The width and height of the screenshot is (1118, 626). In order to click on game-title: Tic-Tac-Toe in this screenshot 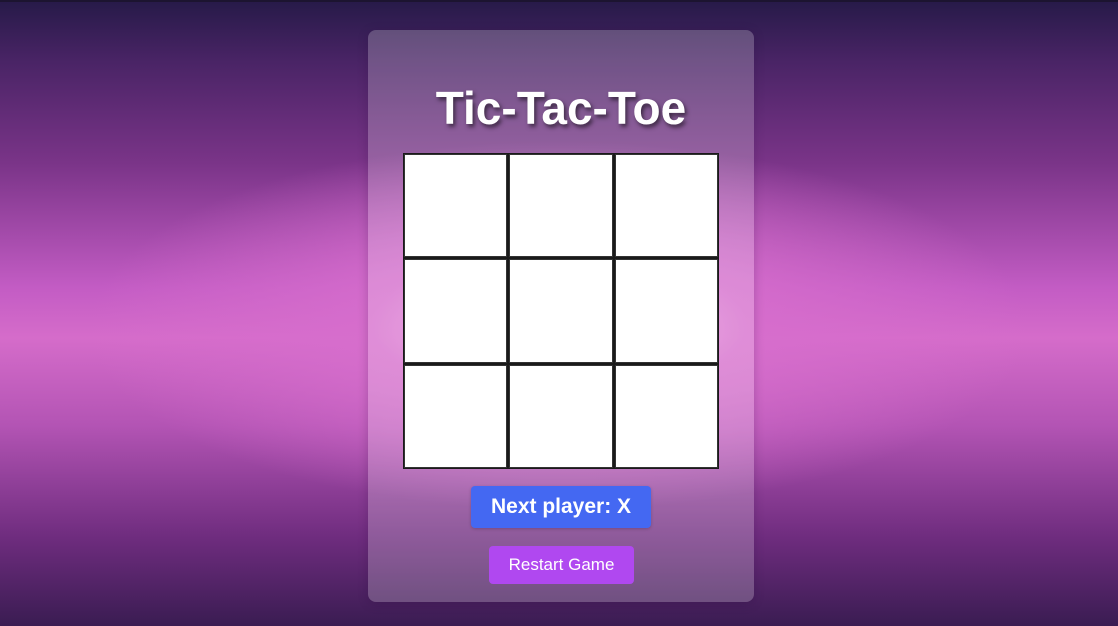, I will do `click(561, 108)`.